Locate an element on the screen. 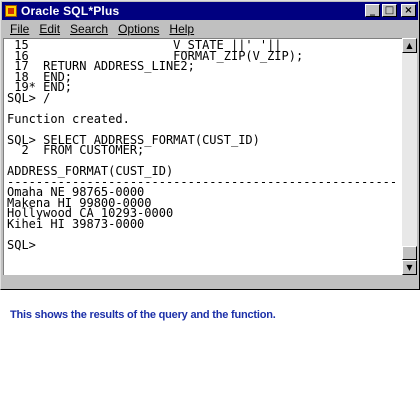 Image resolution: width=420 pixels, height=420 pixels. scroll-up-button: ▲ is located at coordinates (409, 45).